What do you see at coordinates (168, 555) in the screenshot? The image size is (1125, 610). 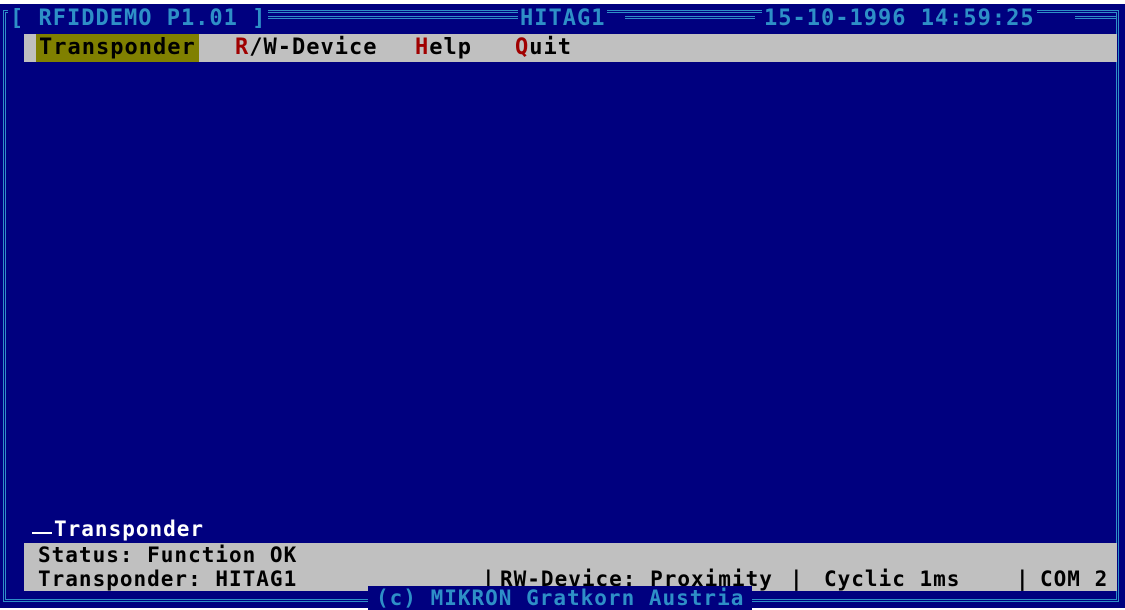 I see `status-line: Status: Function OK` at bounding box center [168, 555].